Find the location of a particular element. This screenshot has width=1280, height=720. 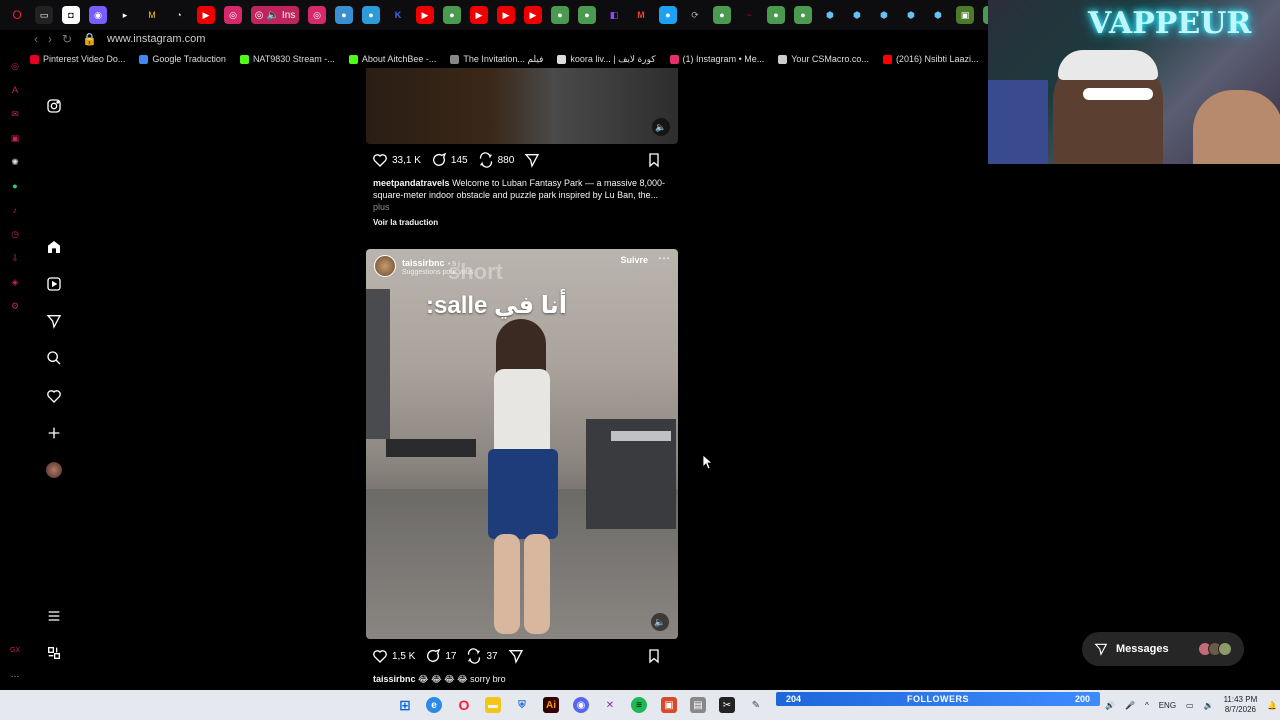

bookmark-item: The Invitation... فيلم is located at coordinates (496, 59).